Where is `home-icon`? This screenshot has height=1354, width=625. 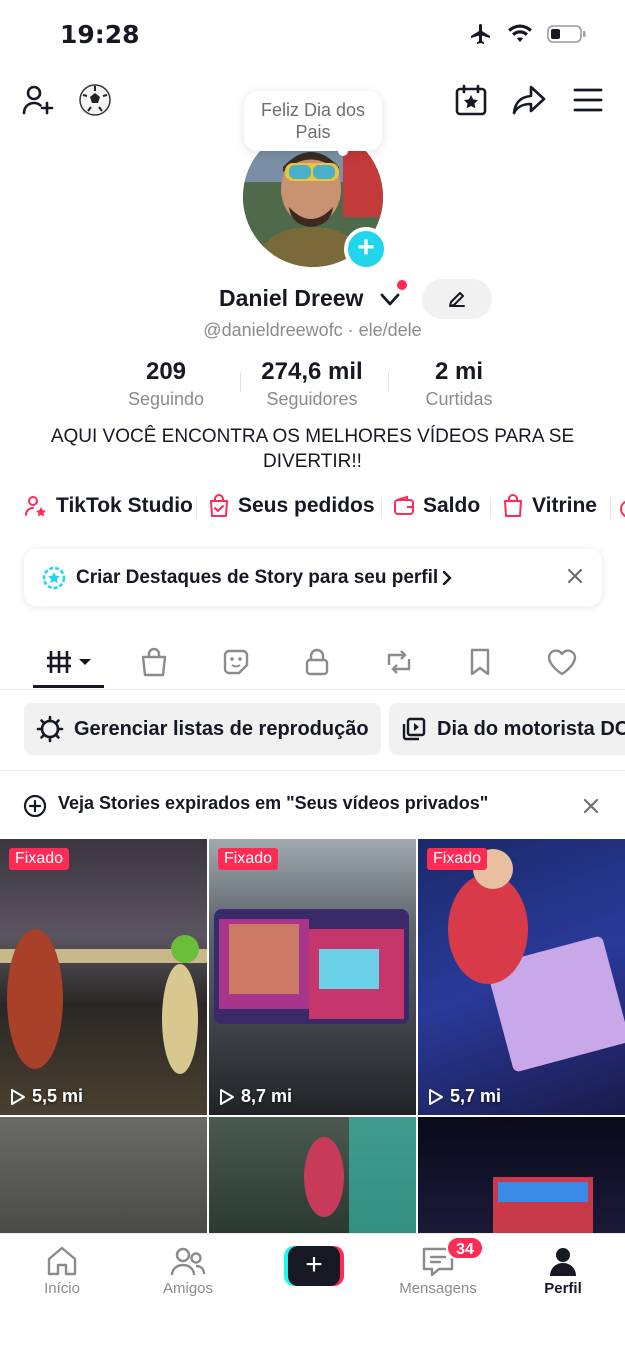
home-icon is located at coordinates (62, 1261).